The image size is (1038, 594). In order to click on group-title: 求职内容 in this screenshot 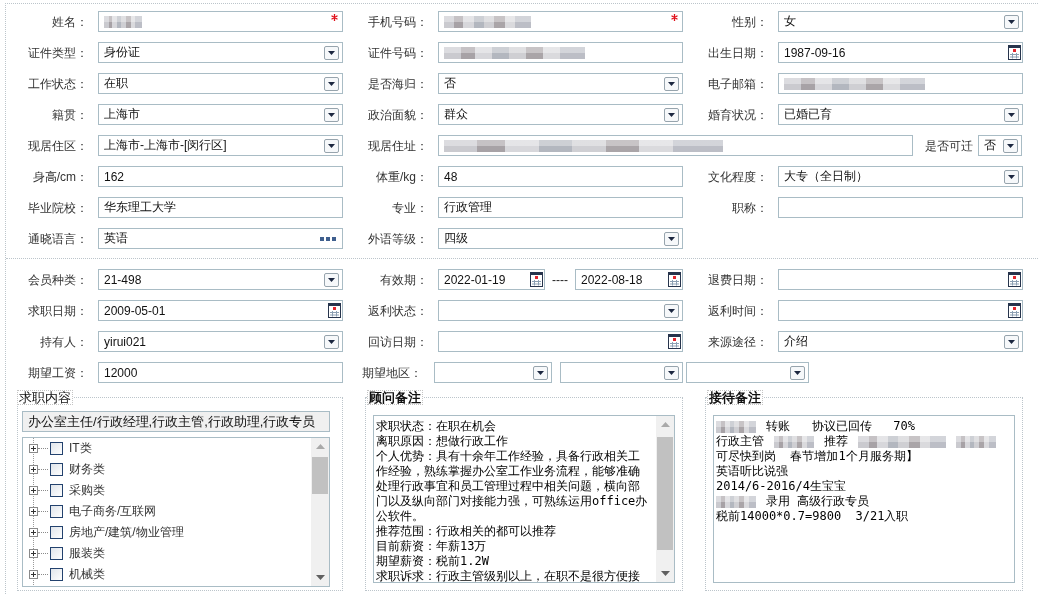, I will do `click(45, 397)`.